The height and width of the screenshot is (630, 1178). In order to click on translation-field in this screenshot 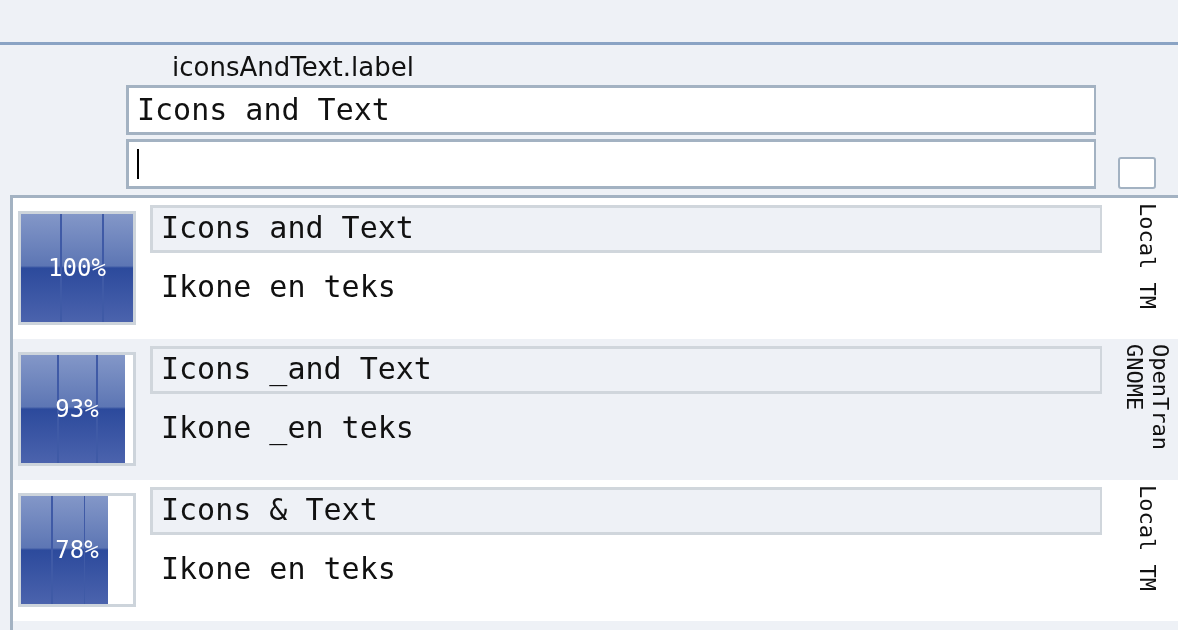, I will do `click(611, 164)`.